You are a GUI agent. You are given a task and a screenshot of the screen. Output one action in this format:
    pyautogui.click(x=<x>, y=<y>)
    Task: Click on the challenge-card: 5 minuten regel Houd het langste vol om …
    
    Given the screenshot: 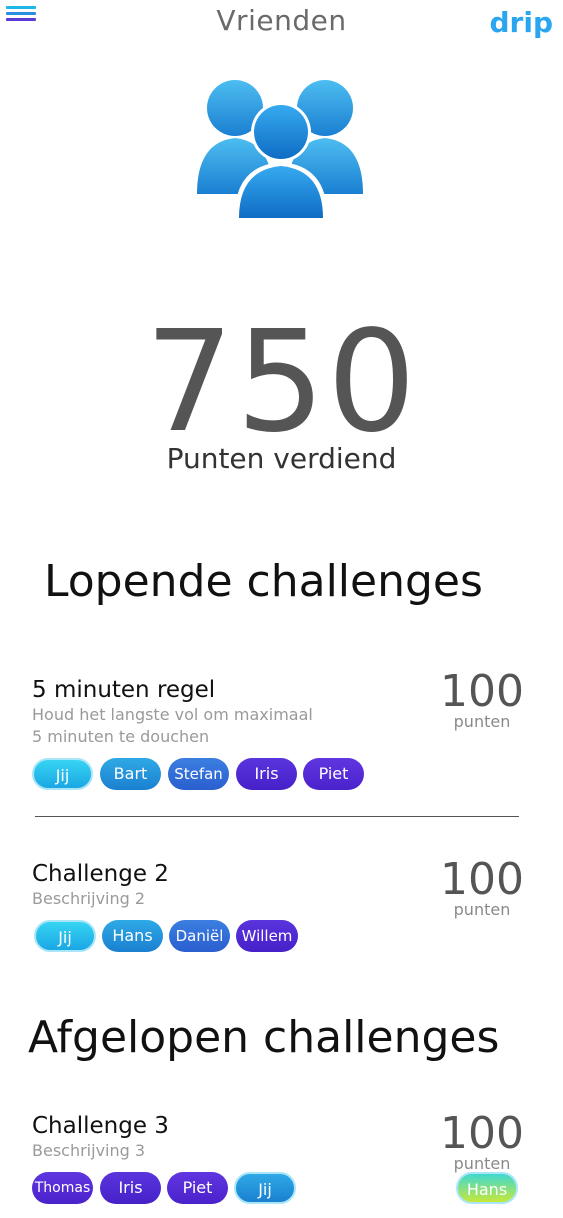 What is the action you would take?
    pyautogui.click(x=282, y=729)
    